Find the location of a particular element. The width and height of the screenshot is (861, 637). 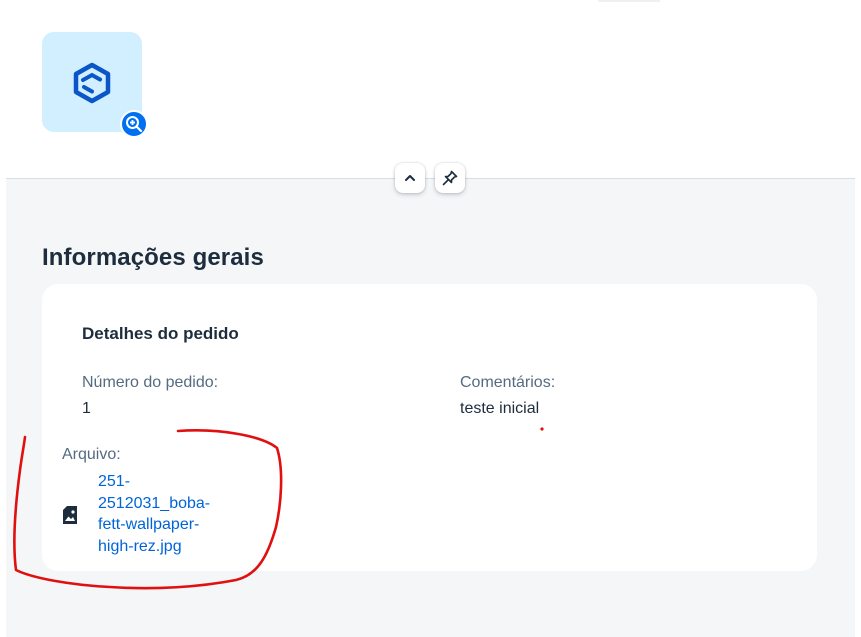

comments-label: Comentários: is located at coordinates (508, 382).